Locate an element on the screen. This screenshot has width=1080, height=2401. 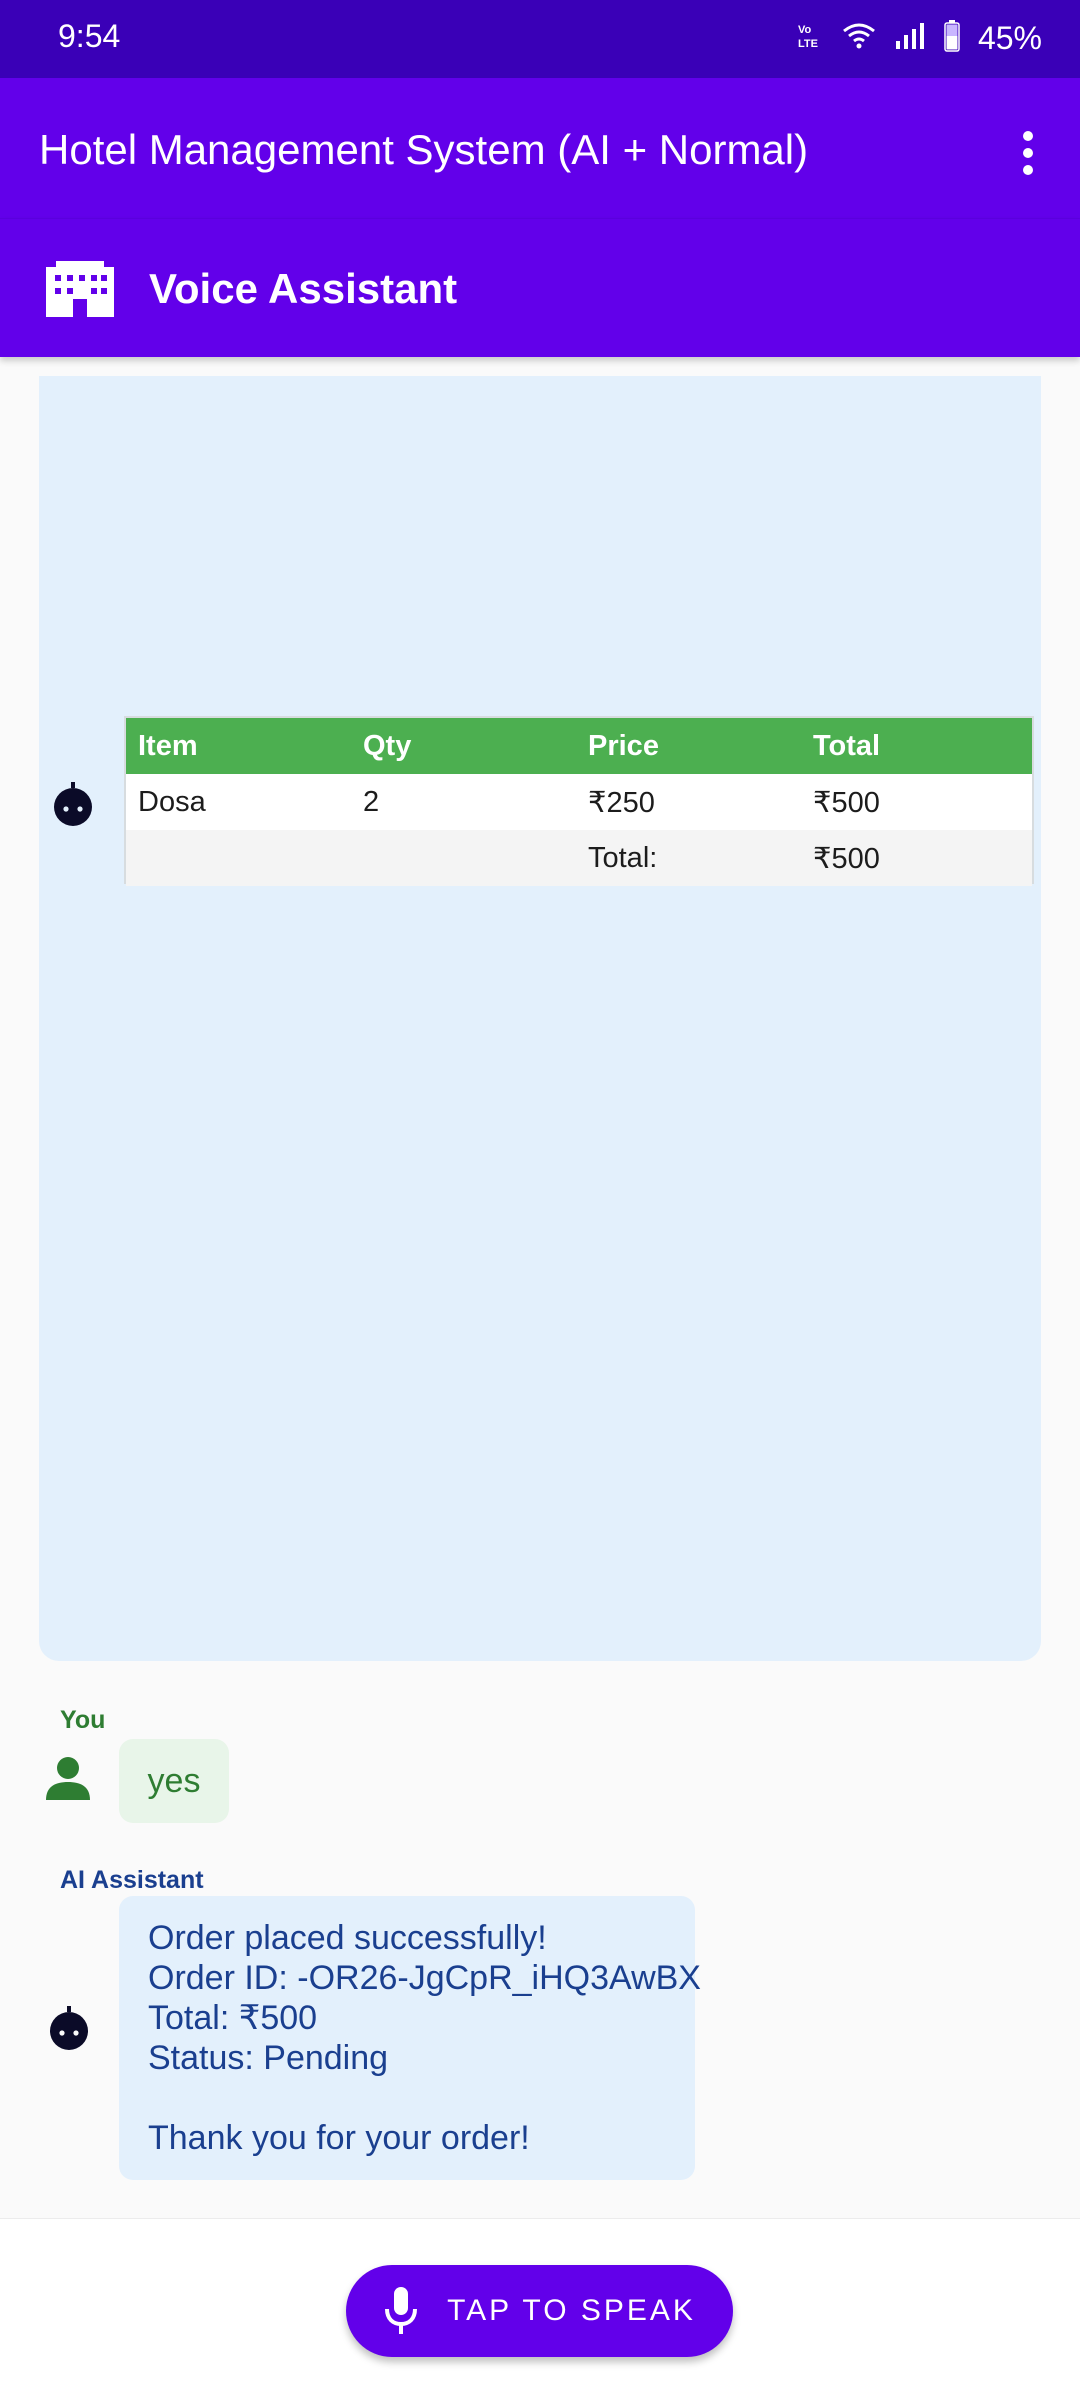
user-message-bubble: yes is located at coordinates (174, 1781).